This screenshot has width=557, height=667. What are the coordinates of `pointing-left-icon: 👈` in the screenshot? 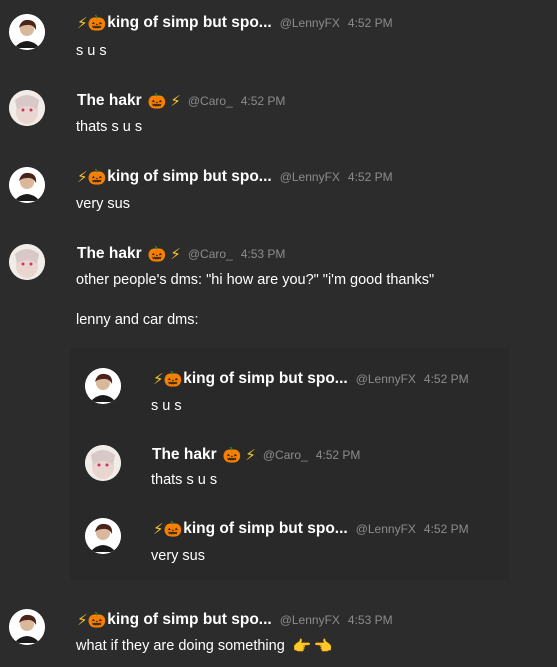 It's located at (323, 645).